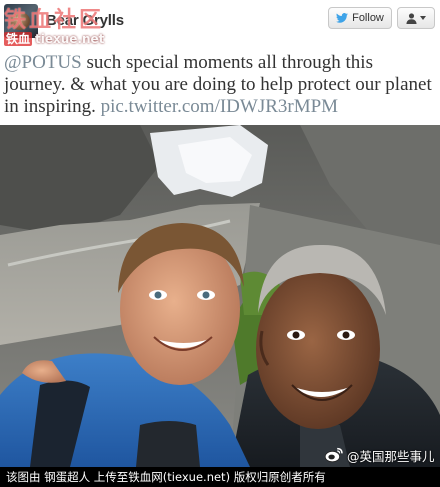 The height and width of the screenshot is (487, 440). What do you see at coordinates (220, 477) in the screenshot?
I see `bottom-watermark-bar: 该图由 钢蛋超人 上传至铁血网(tiexue.net) 版权归原创者所有` at bounding box center [220, 477].